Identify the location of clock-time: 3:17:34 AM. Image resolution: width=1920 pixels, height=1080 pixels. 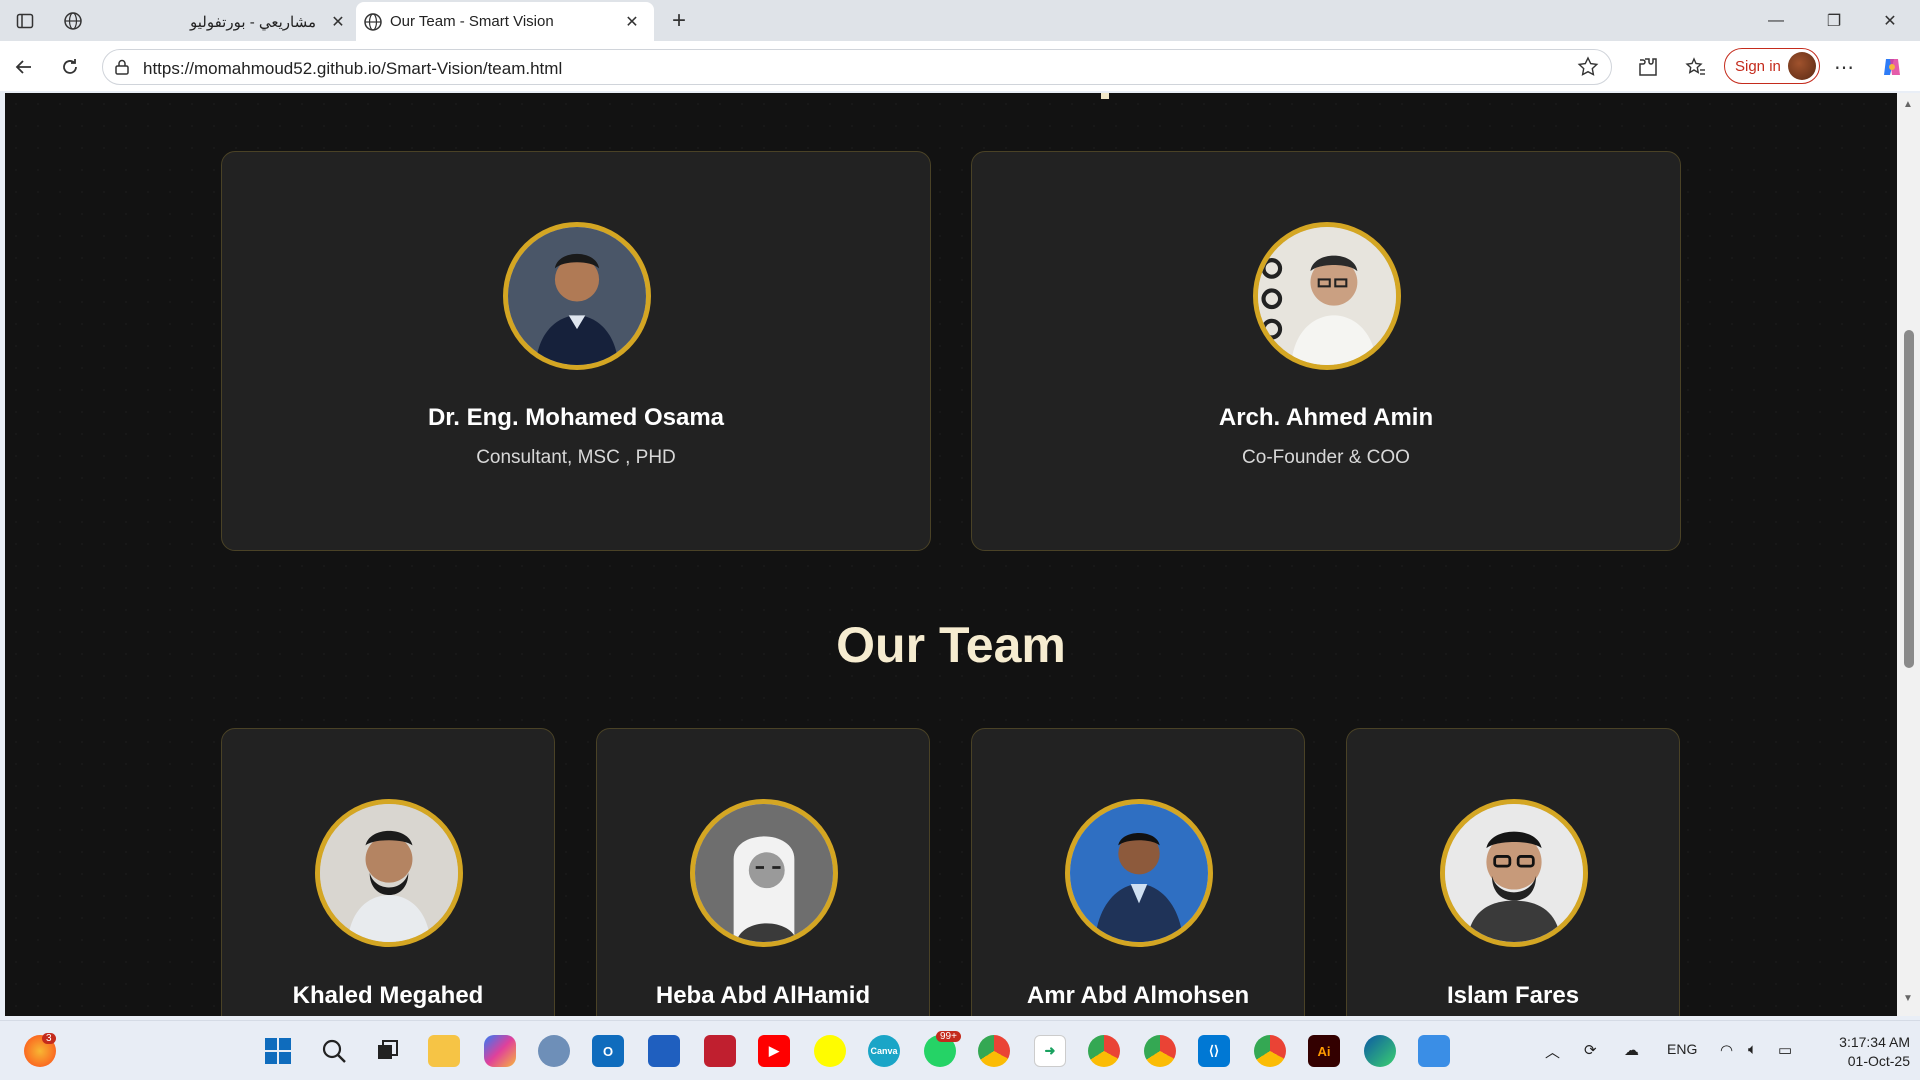
(1874, 1042).